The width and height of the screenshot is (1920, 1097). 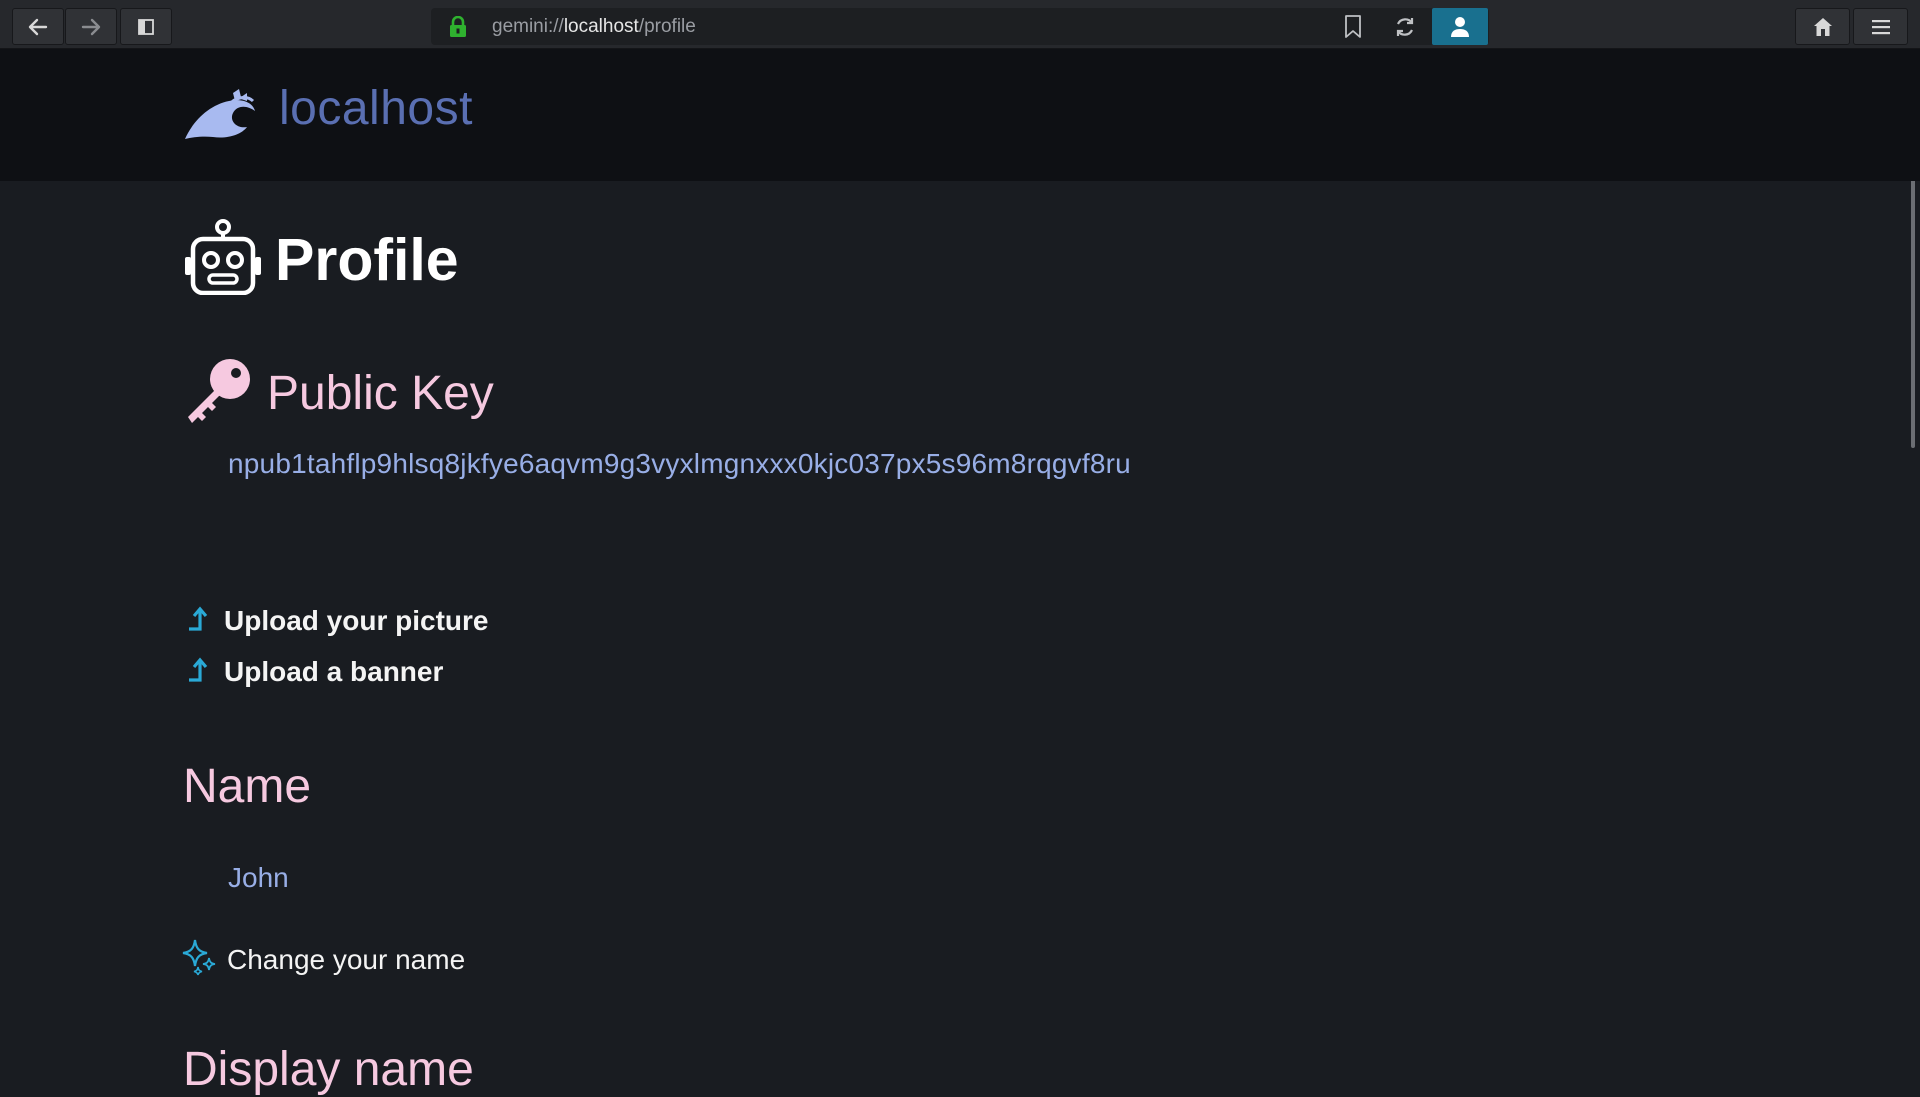 What do you see at coordinates (346, 959) in the screenshot?
I see `change-name-label: Change your name` at bounding box center [346, 959].